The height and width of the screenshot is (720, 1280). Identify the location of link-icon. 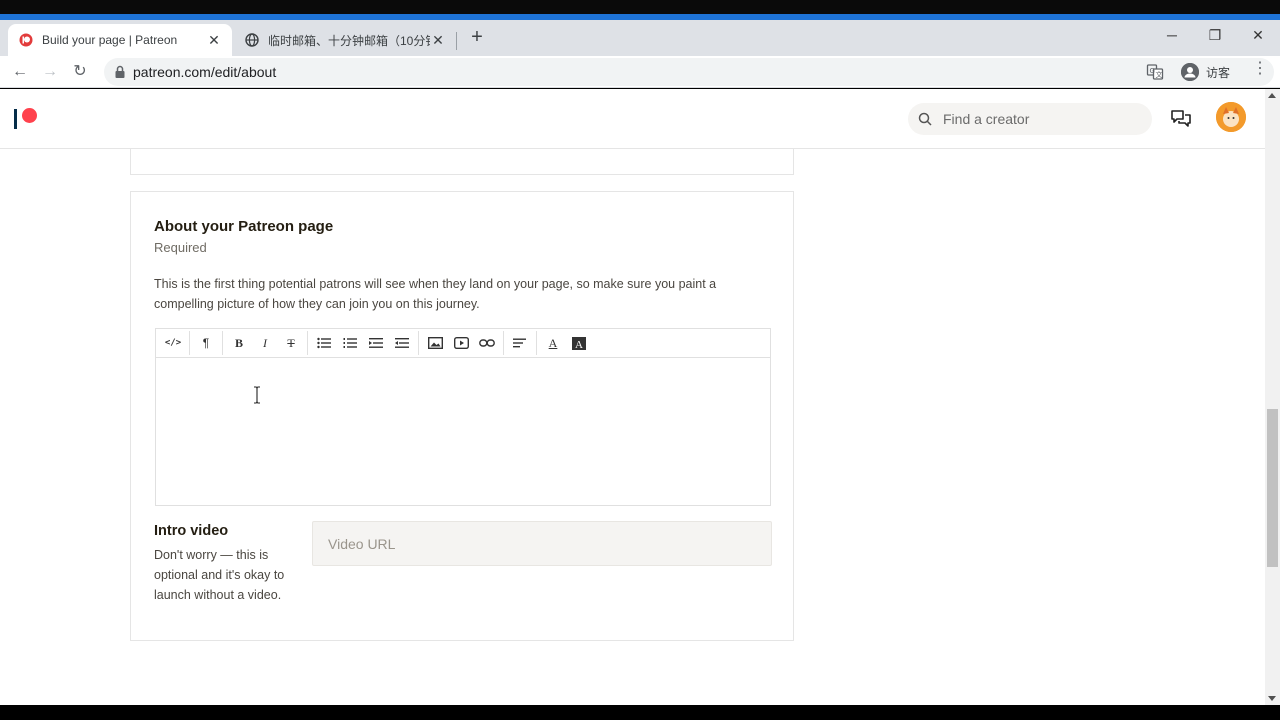
(487, 343).